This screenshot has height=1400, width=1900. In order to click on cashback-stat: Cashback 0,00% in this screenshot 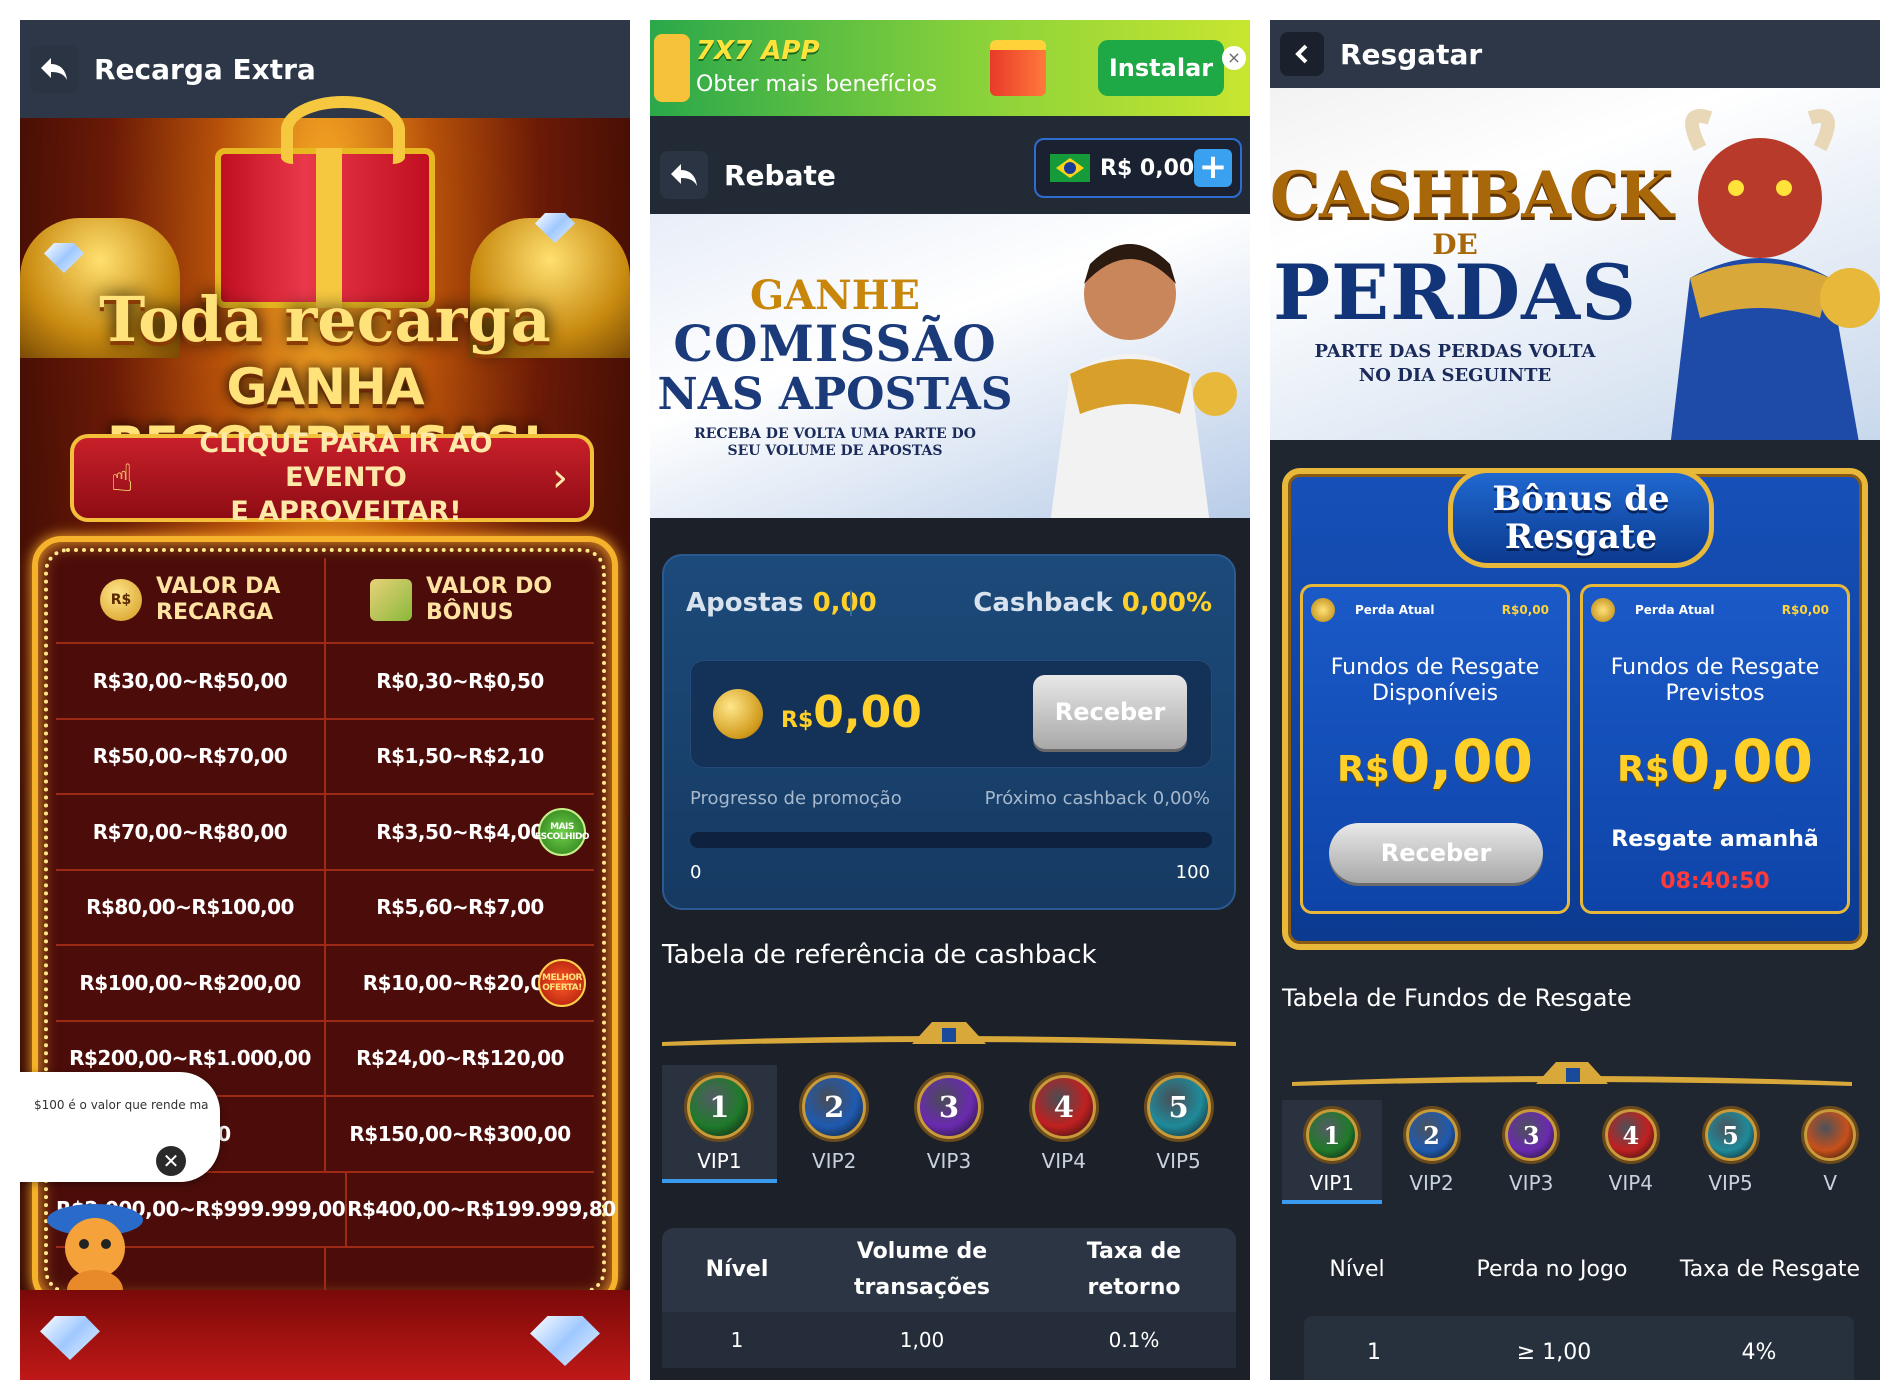, I will do `click(1092, 603)`.